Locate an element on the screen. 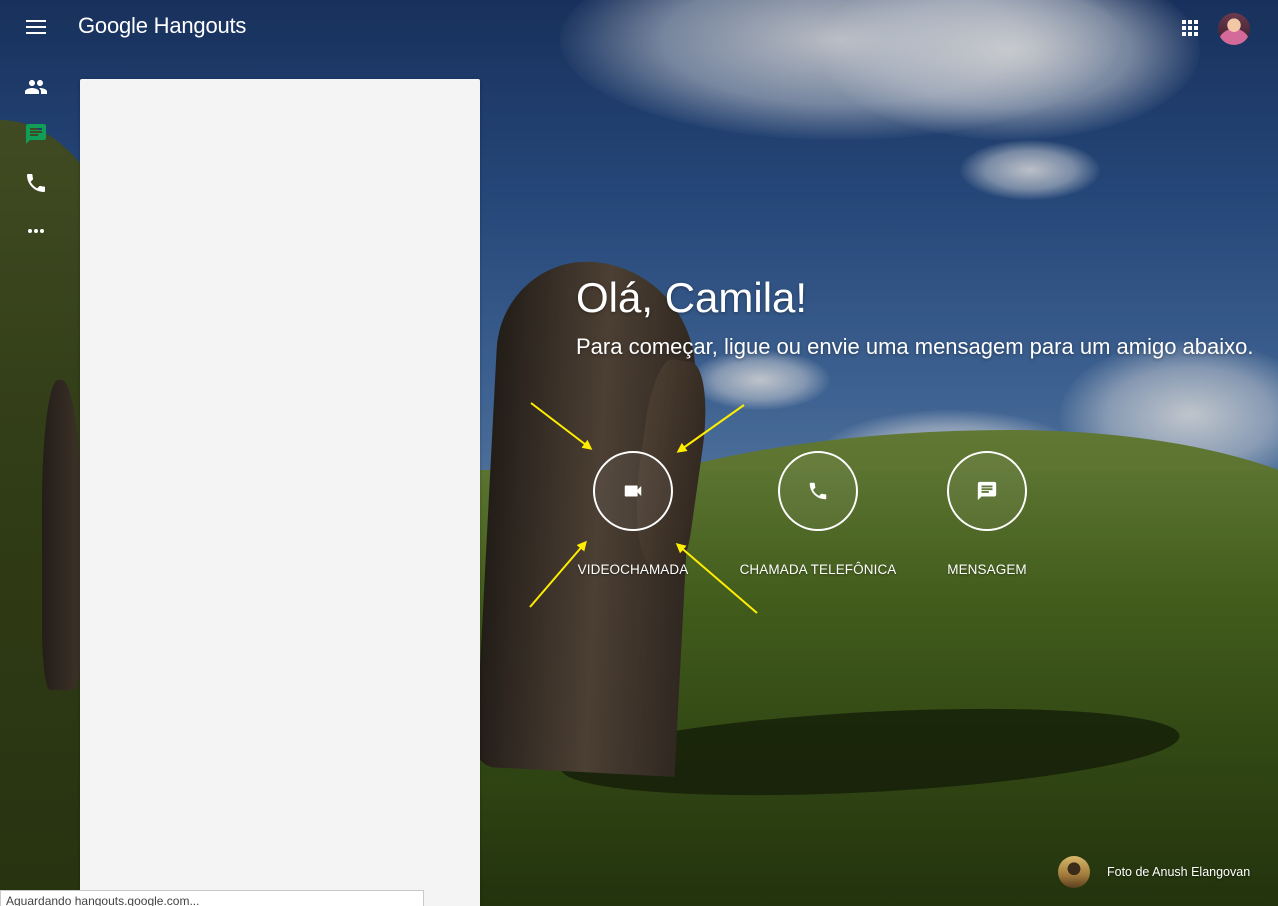  rail-item-more is located at coordinates (36, 231).